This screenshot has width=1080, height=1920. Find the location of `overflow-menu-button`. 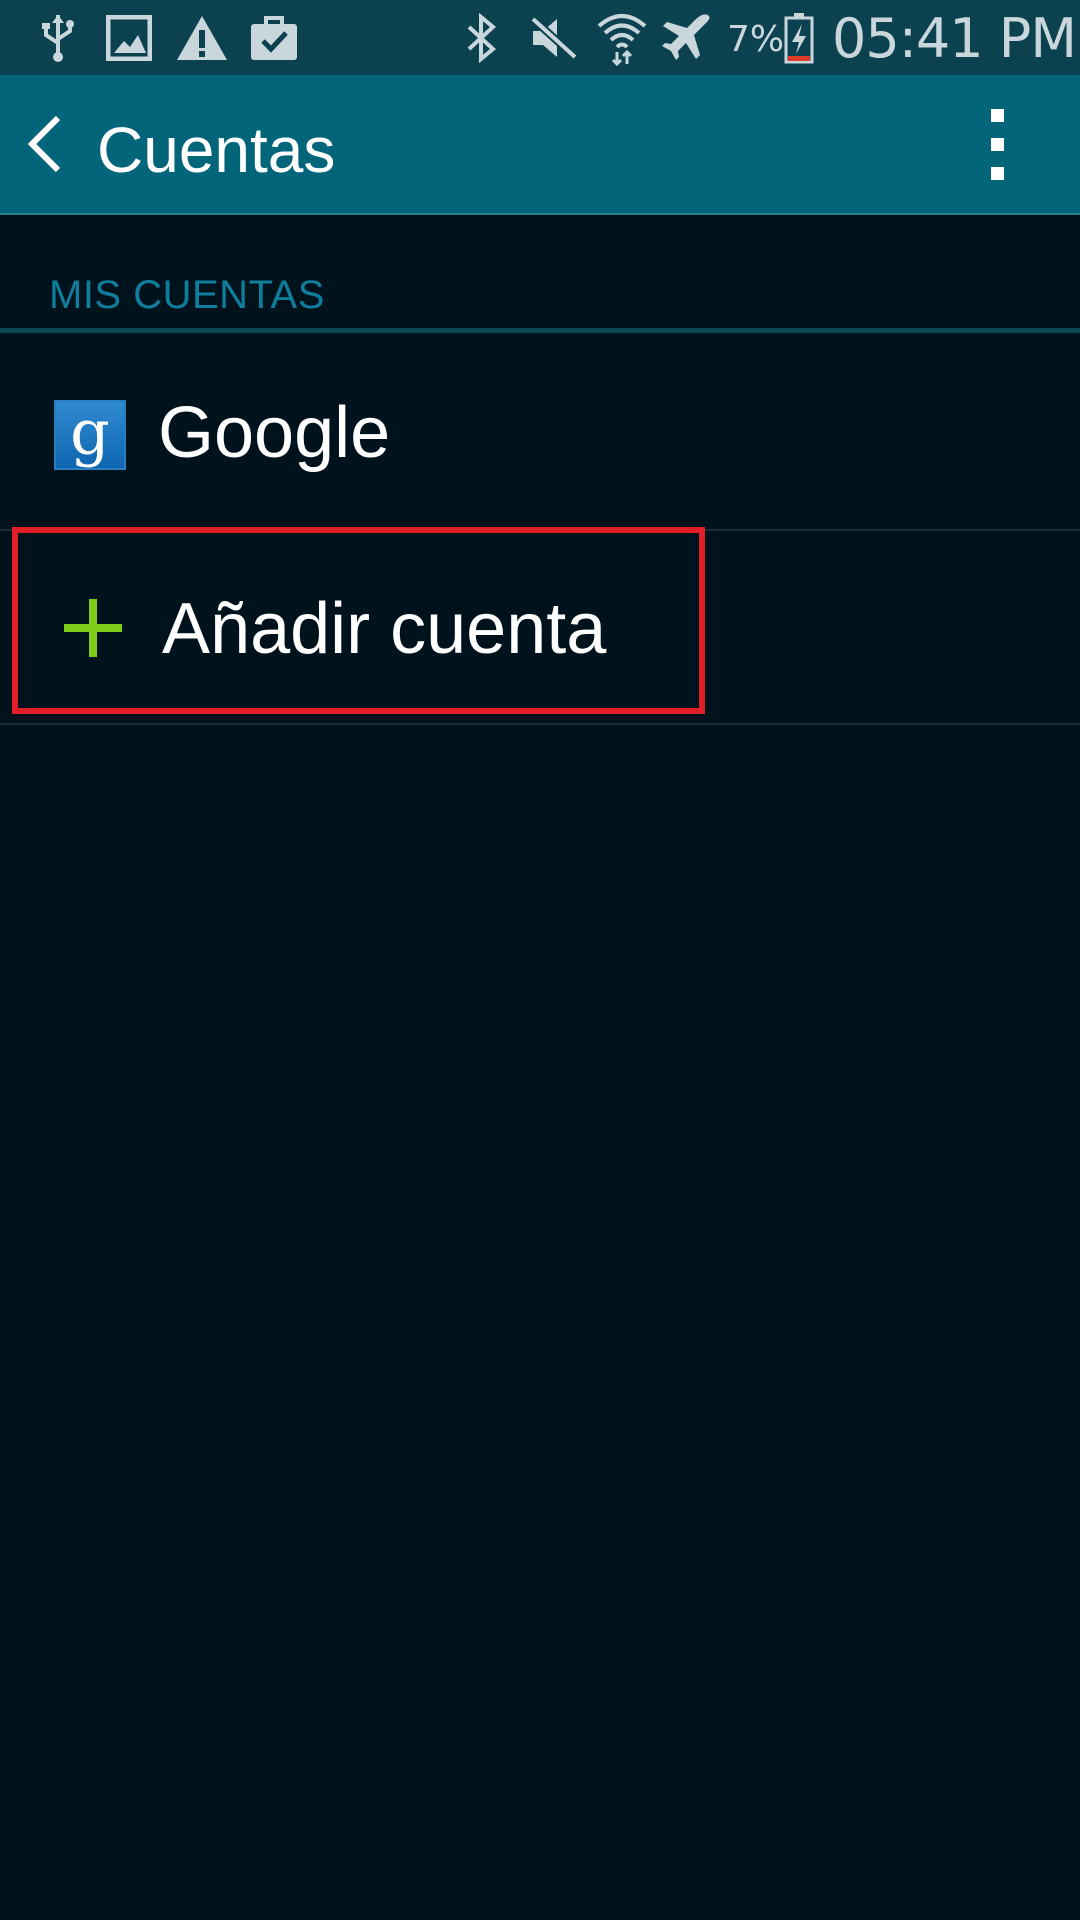

overflow-menu-button is located at coordinates (997, 144).